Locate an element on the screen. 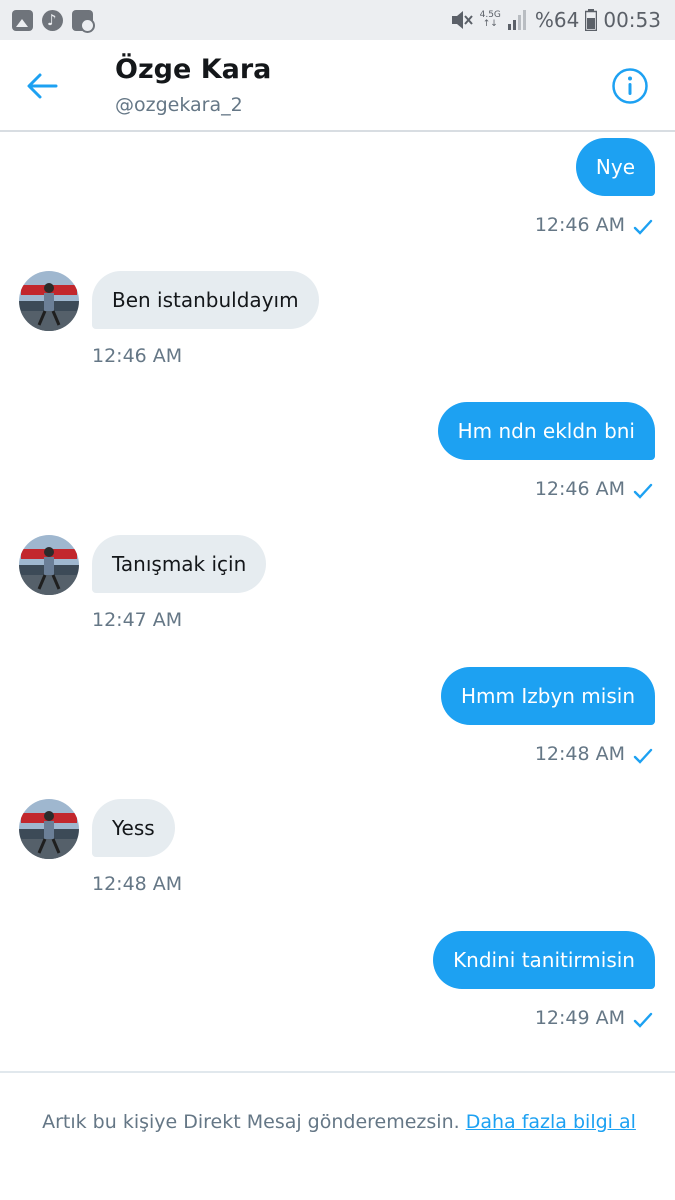  mute-icon is located at coordinates (462, 20).